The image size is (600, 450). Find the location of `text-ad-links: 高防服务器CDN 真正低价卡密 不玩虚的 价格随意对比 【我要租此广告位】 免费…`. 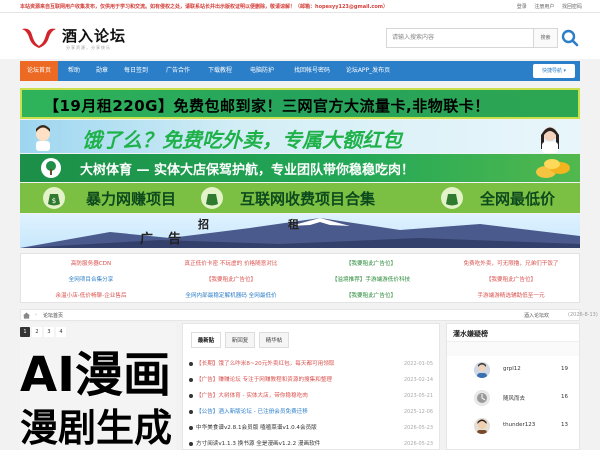

text-ad-links: 高防服务器CDN 真正低价卡密 不玩虚的 价格随意对比 【我要租此广告位】 免费… is located at coordinates (300, 278).